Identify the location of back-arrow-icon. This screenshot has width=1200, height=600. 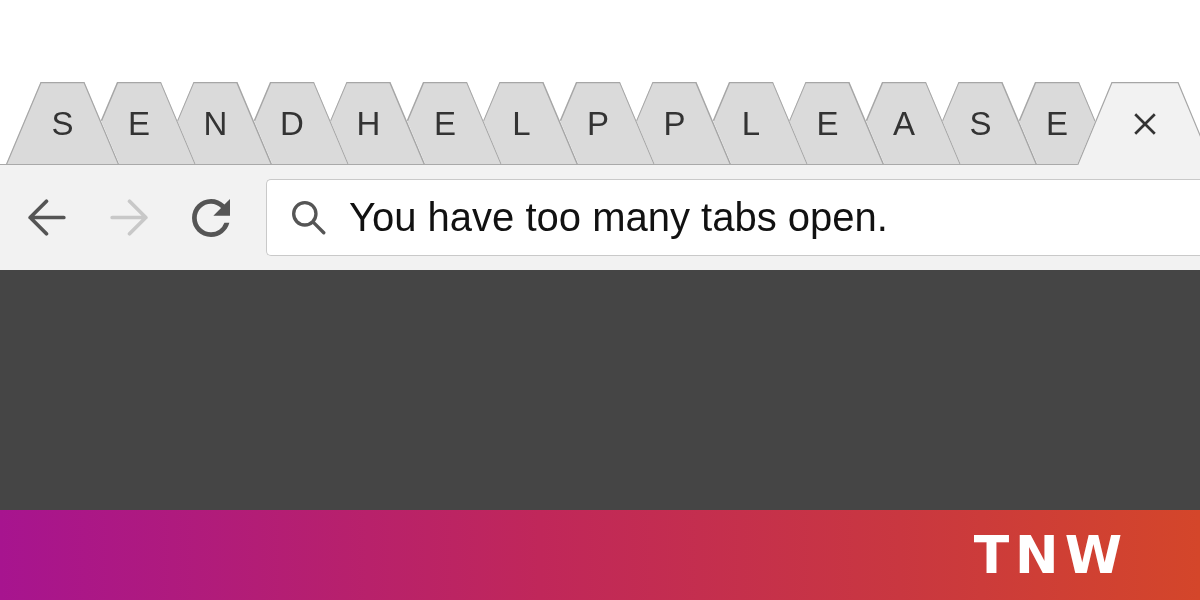
(47, 217).